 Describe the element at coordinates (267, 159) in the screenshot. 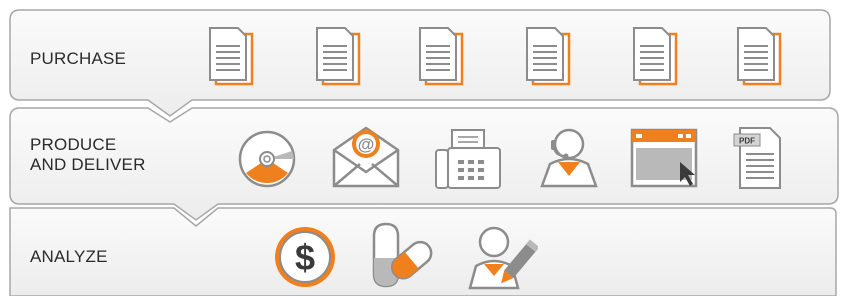

I see `cd-disc-icon` at that location.